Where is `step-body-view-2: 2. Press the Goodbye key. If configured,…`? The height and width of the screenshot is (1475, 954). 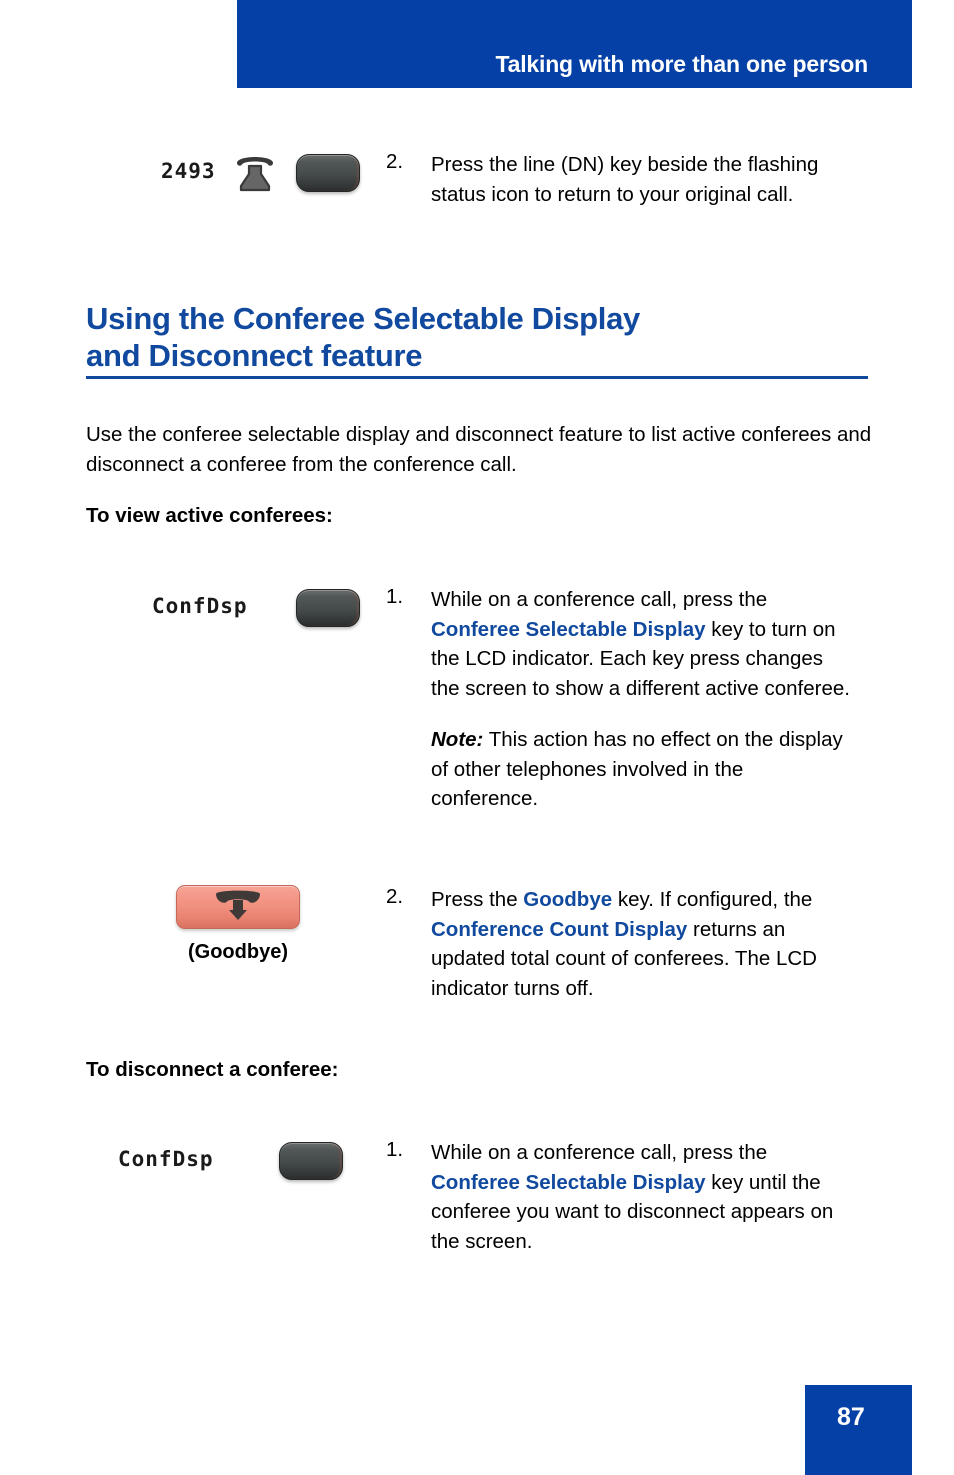 step-body-view-2: 2. Press the Goodbye key. If configured,… is located at coordinates (621, 944).